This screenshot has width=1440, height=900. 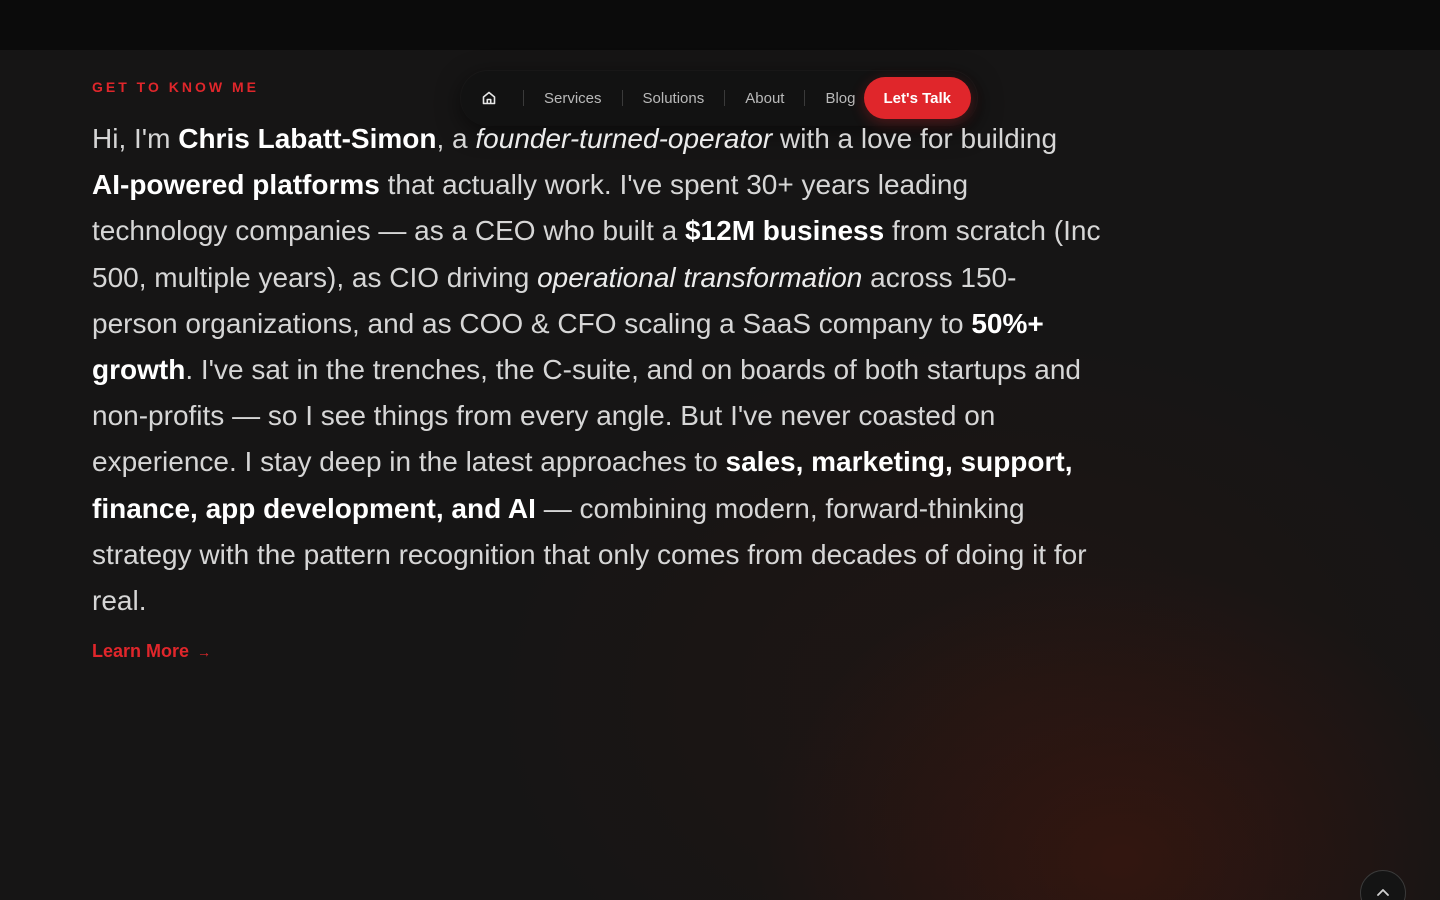 I want to click on bio-platforms: AI-powered platforms, so click(x=236, y=185).